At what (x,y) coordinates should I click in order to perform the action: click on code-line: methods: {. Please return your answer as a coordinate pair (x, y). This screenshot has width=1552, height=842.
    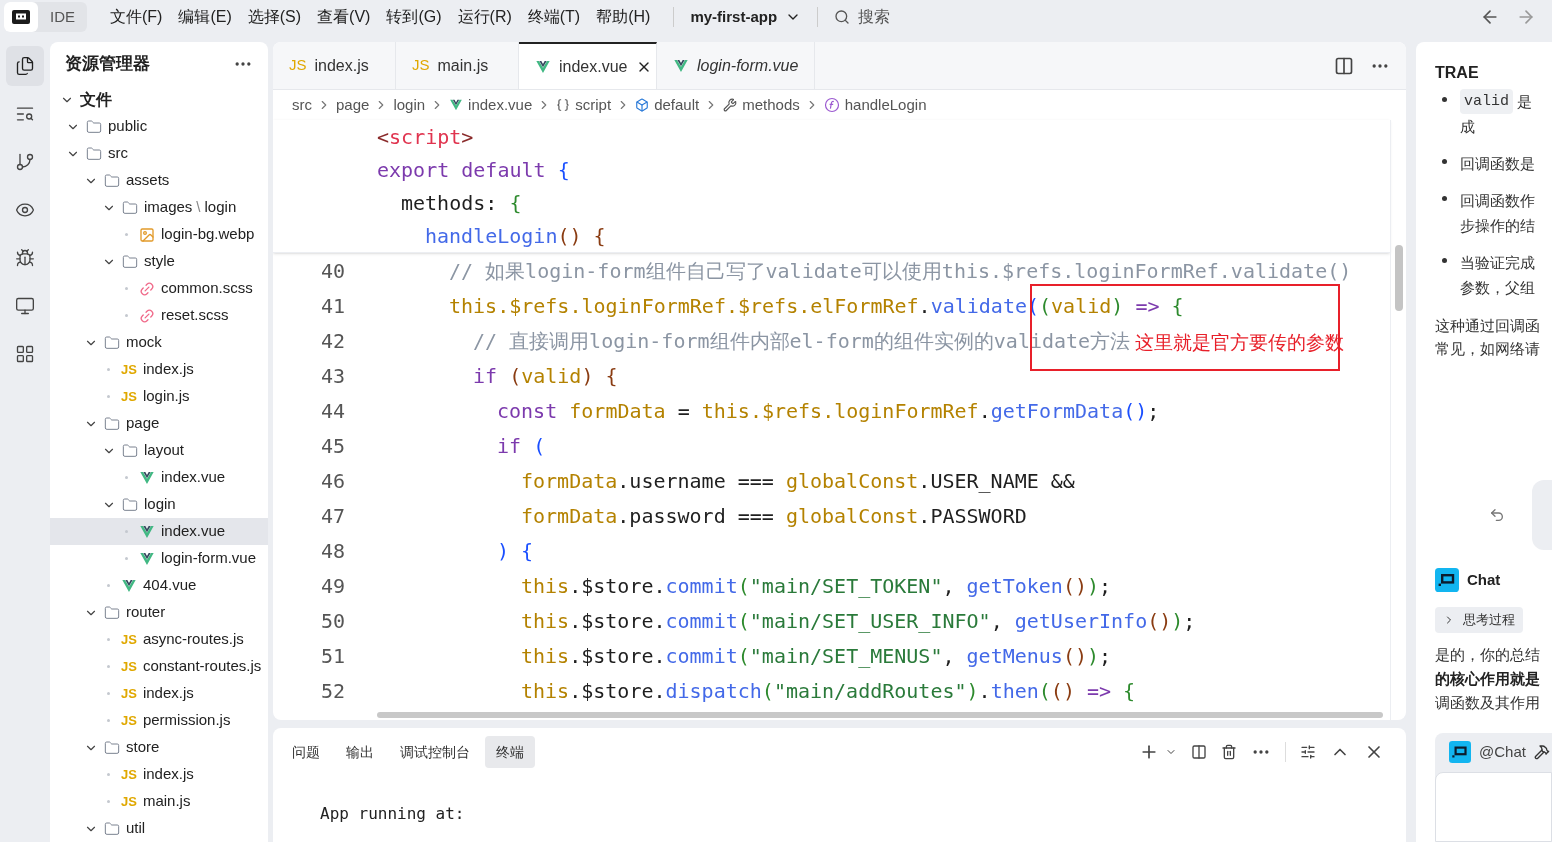
    Looking at the image, I should click on (461, 203).